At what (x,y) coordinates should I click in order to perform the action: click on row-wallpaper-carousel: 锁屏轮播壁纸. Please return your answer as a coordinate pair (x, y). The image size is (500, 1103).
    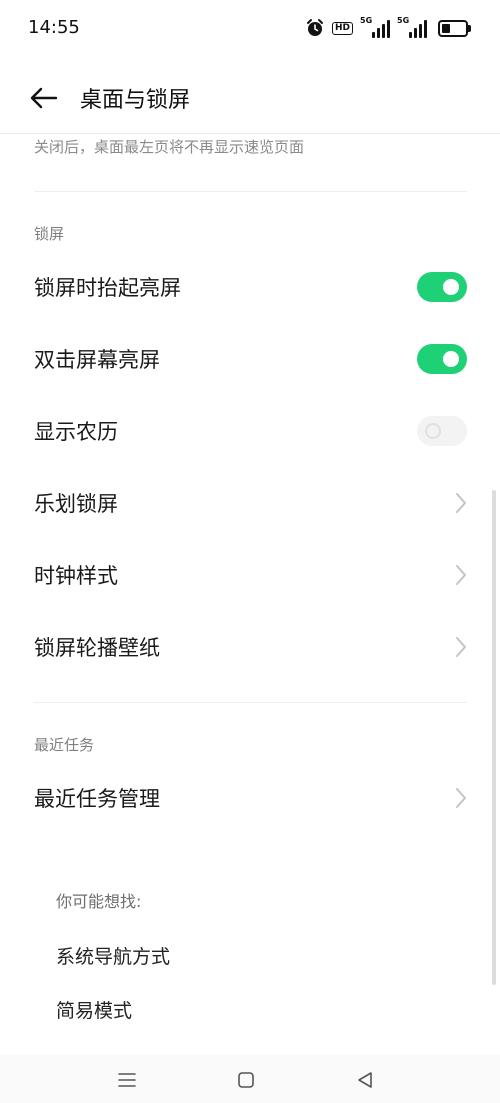
    Looking at the image, I should click on (250, 647).